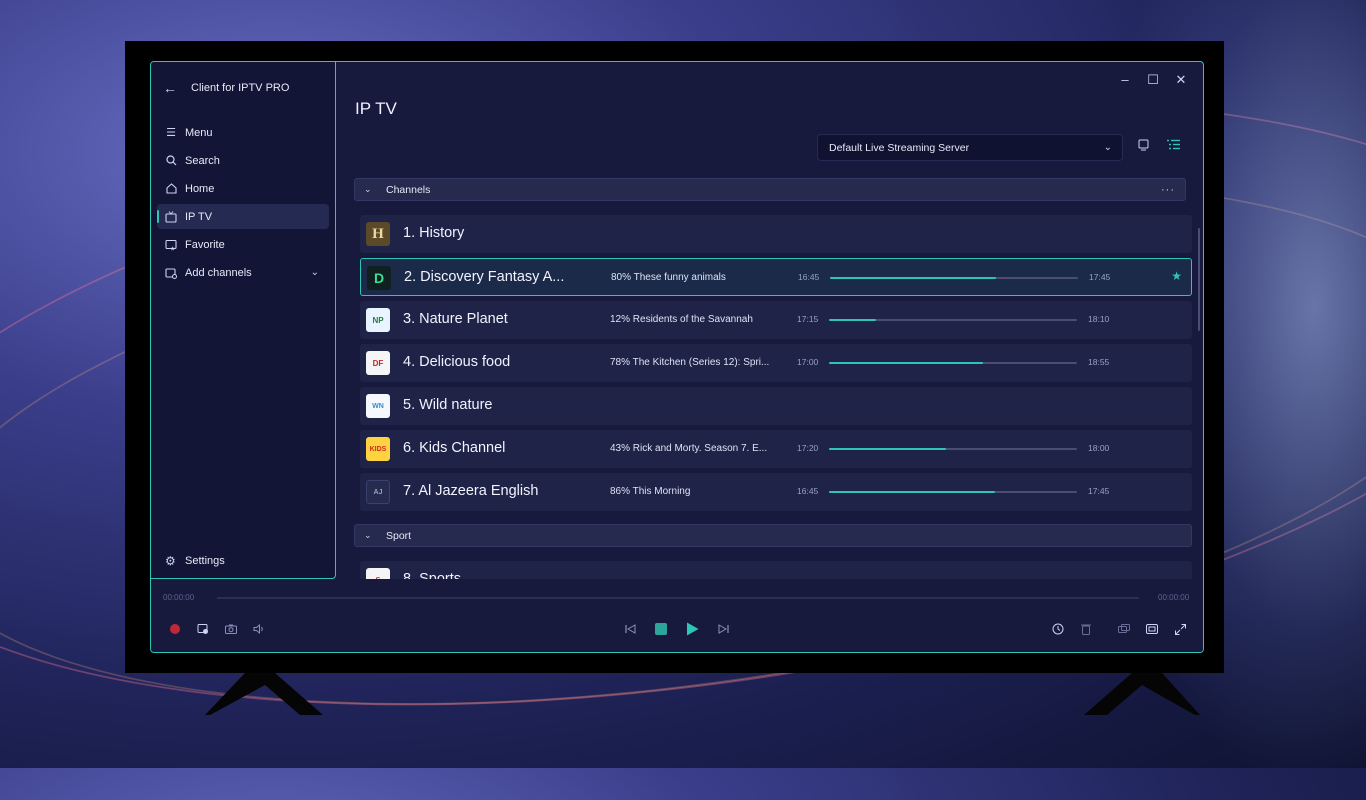 This screenshot has height=800, width=1366. I want to click on camera-icon, so click(231, 629).